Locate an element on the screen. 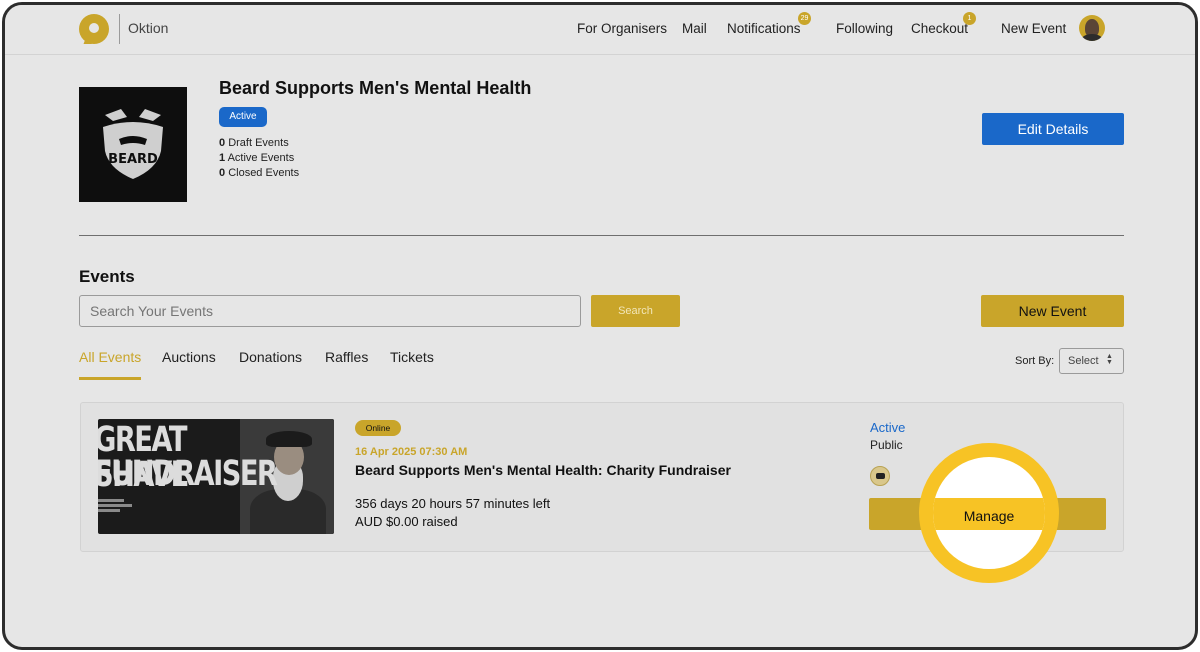 This screenshot has height=652, width=1200. beard-logo-text: BEARD is located at coordinates (133, 159).